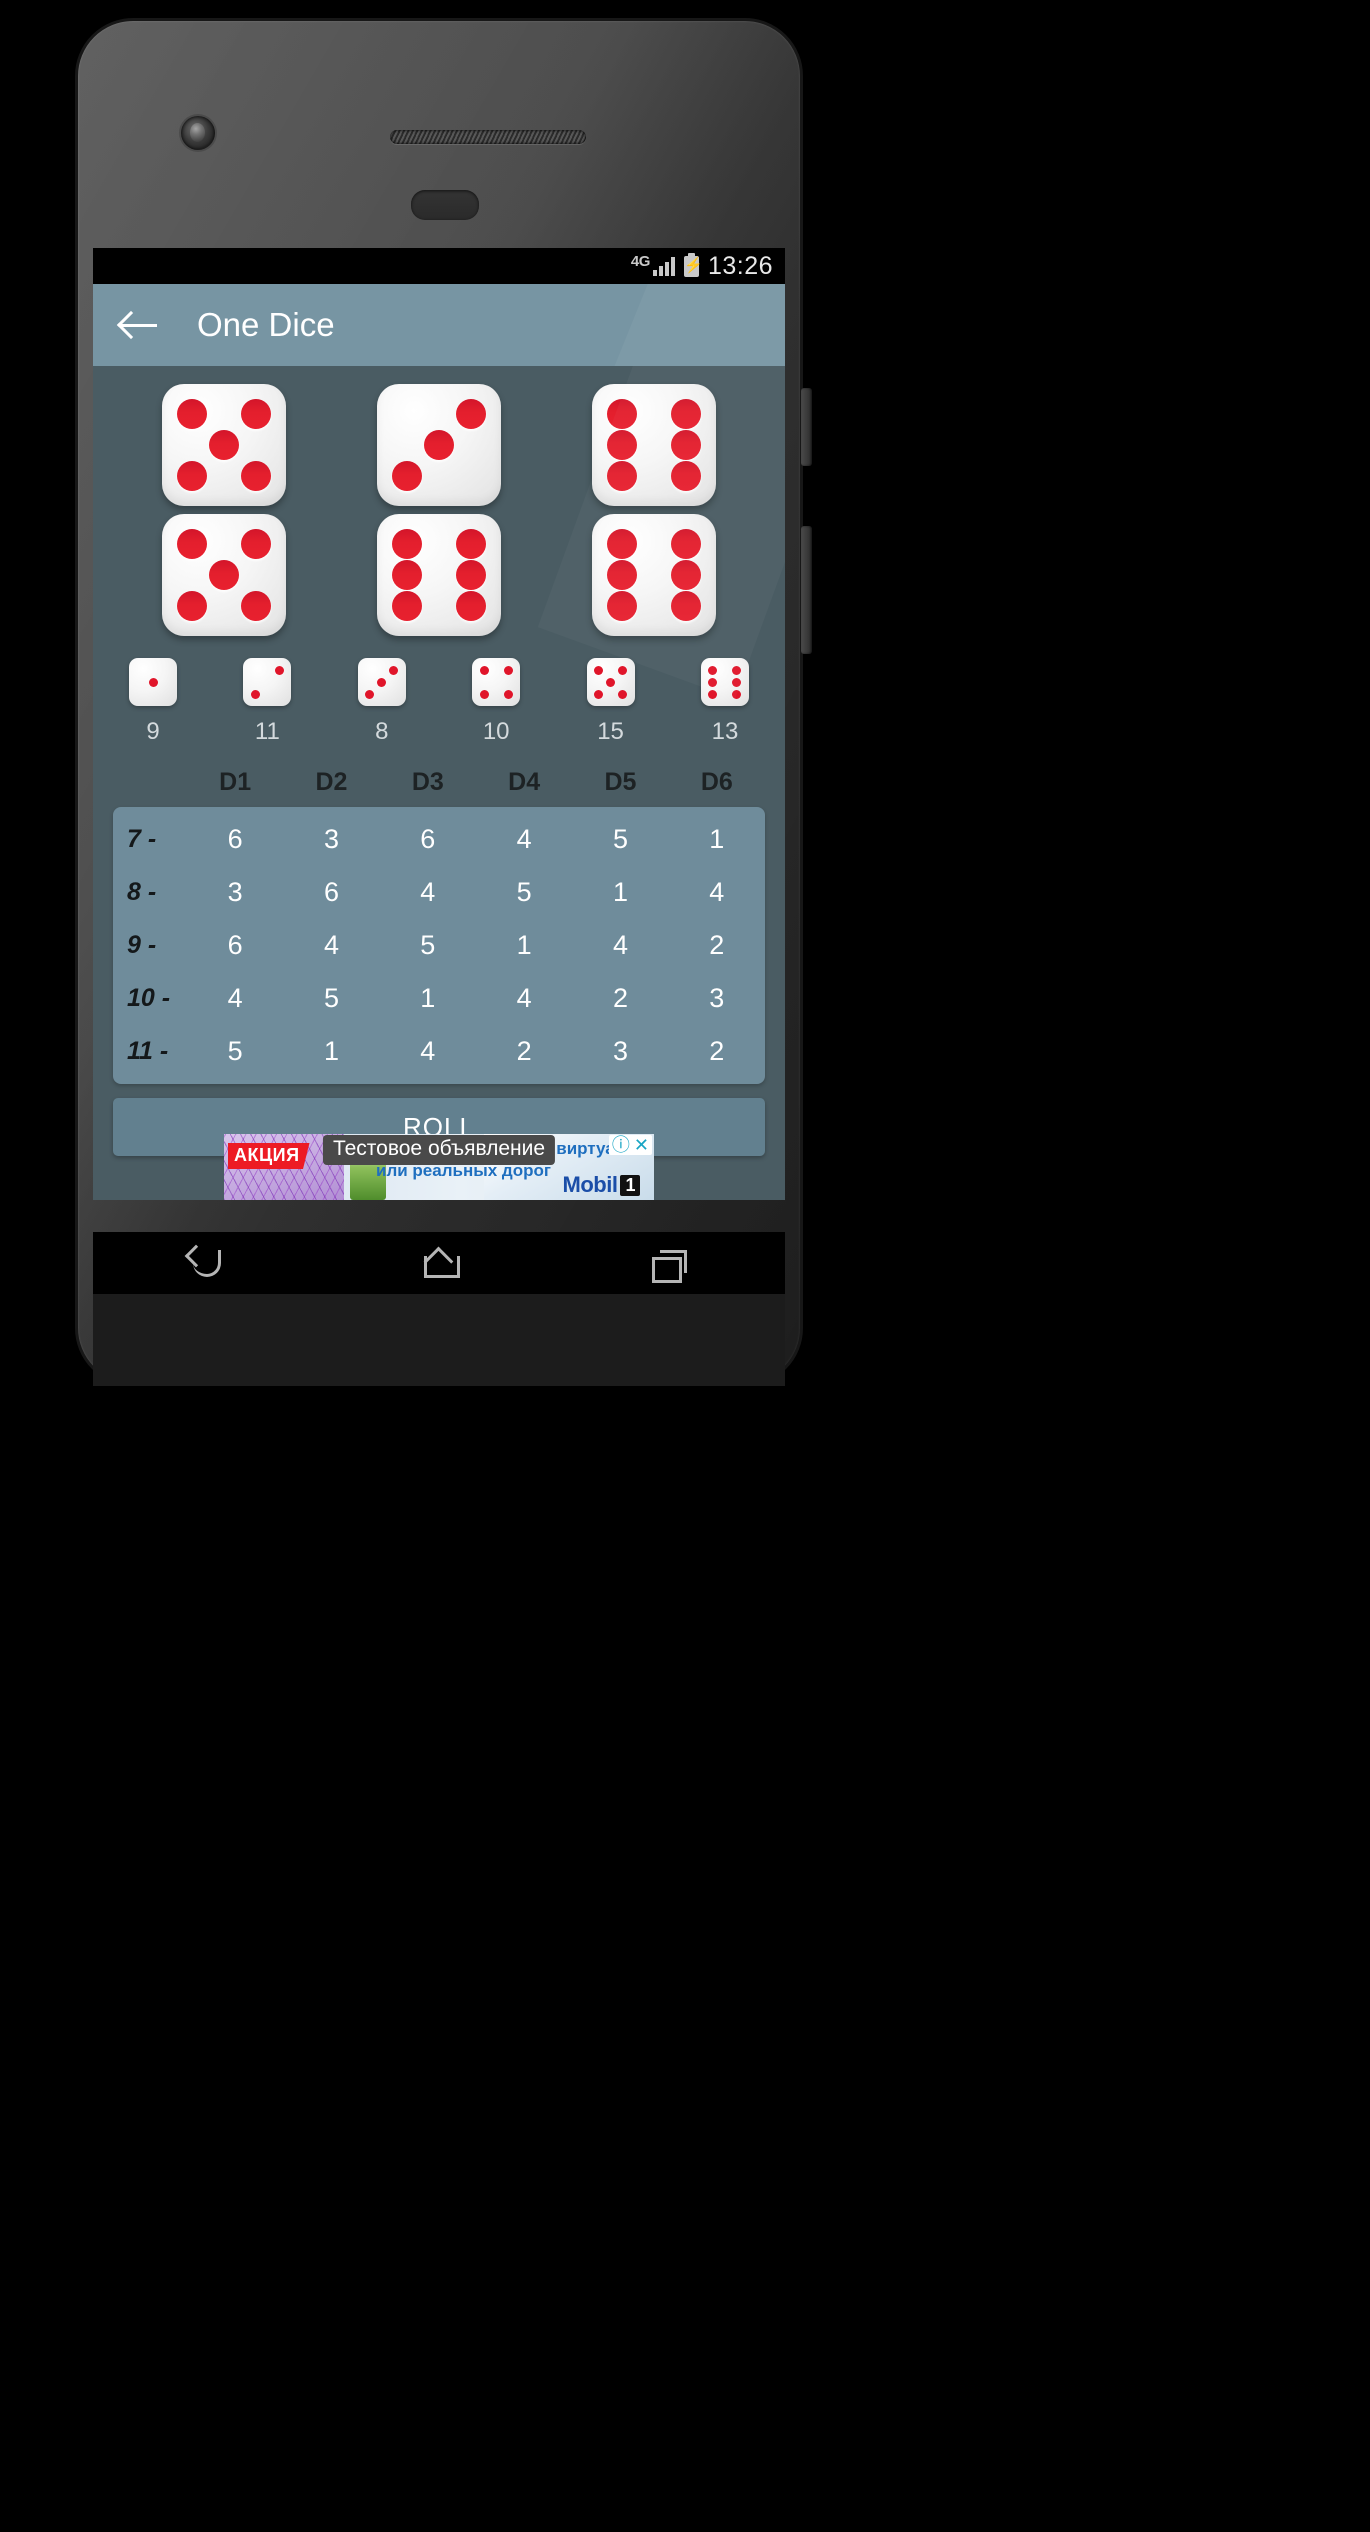 The width and height of the screenshot is (1370, 2532). What do you see at coordinates (590, 1184) in the screenshot?
I see `ad-brand-name: Mobil` at bounding box center [590, 1184].